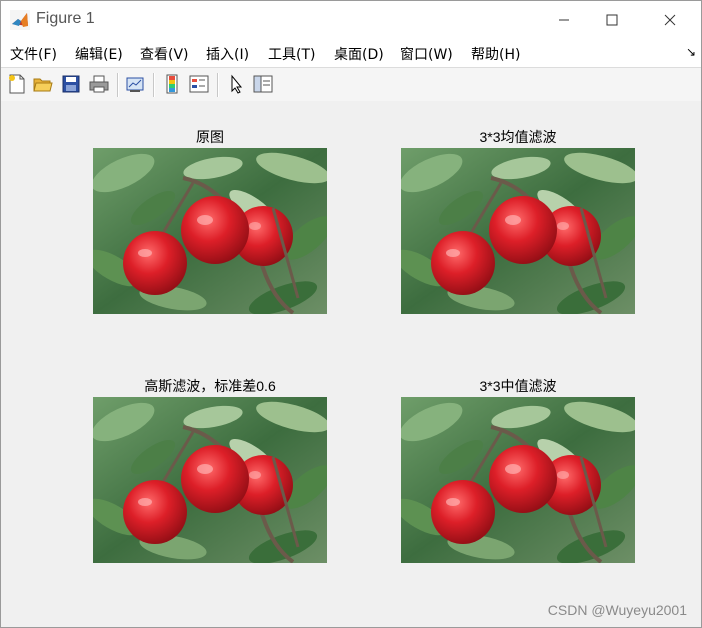 The height and width of the screenshot is (628, 702). Describe the element at coordinates (43, 84) in the screenshot. I see `open-file-icon` at that location.